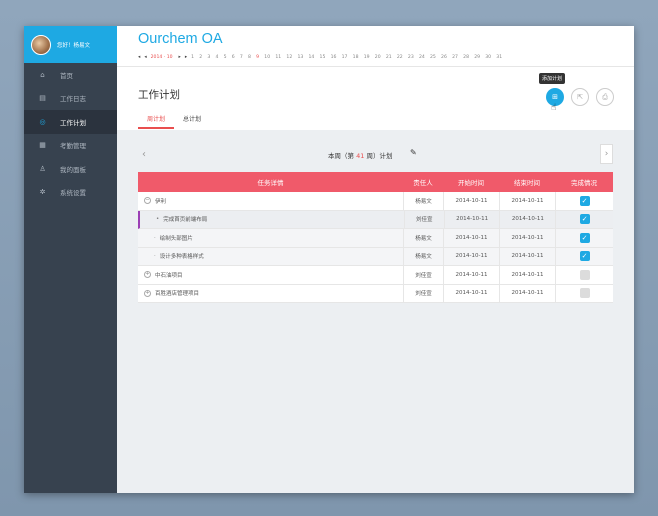 This screenshot has height=516, width=658. I want to click on hand-cursor-icon: ☝, so click(554, 108).